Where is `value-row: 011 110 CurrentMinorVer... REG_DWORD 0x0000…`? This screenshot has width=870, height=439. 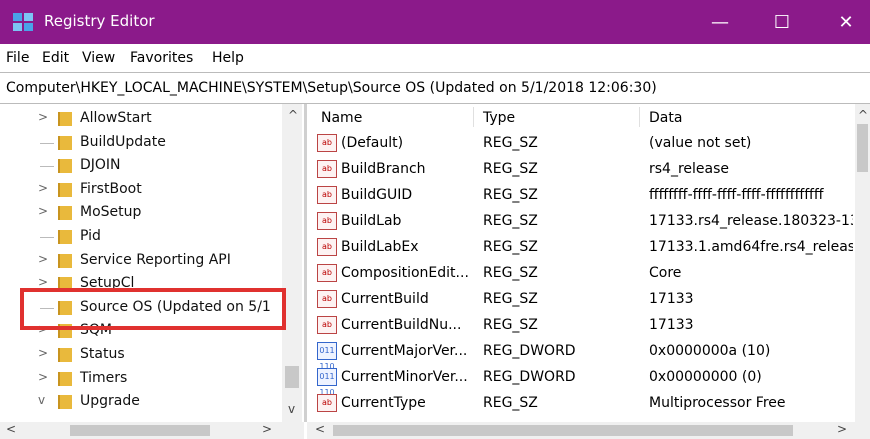 value-row: 011 110 CurrentMinorVer... REG_DWORD 0x0000… is located at coordinates (581, 380).